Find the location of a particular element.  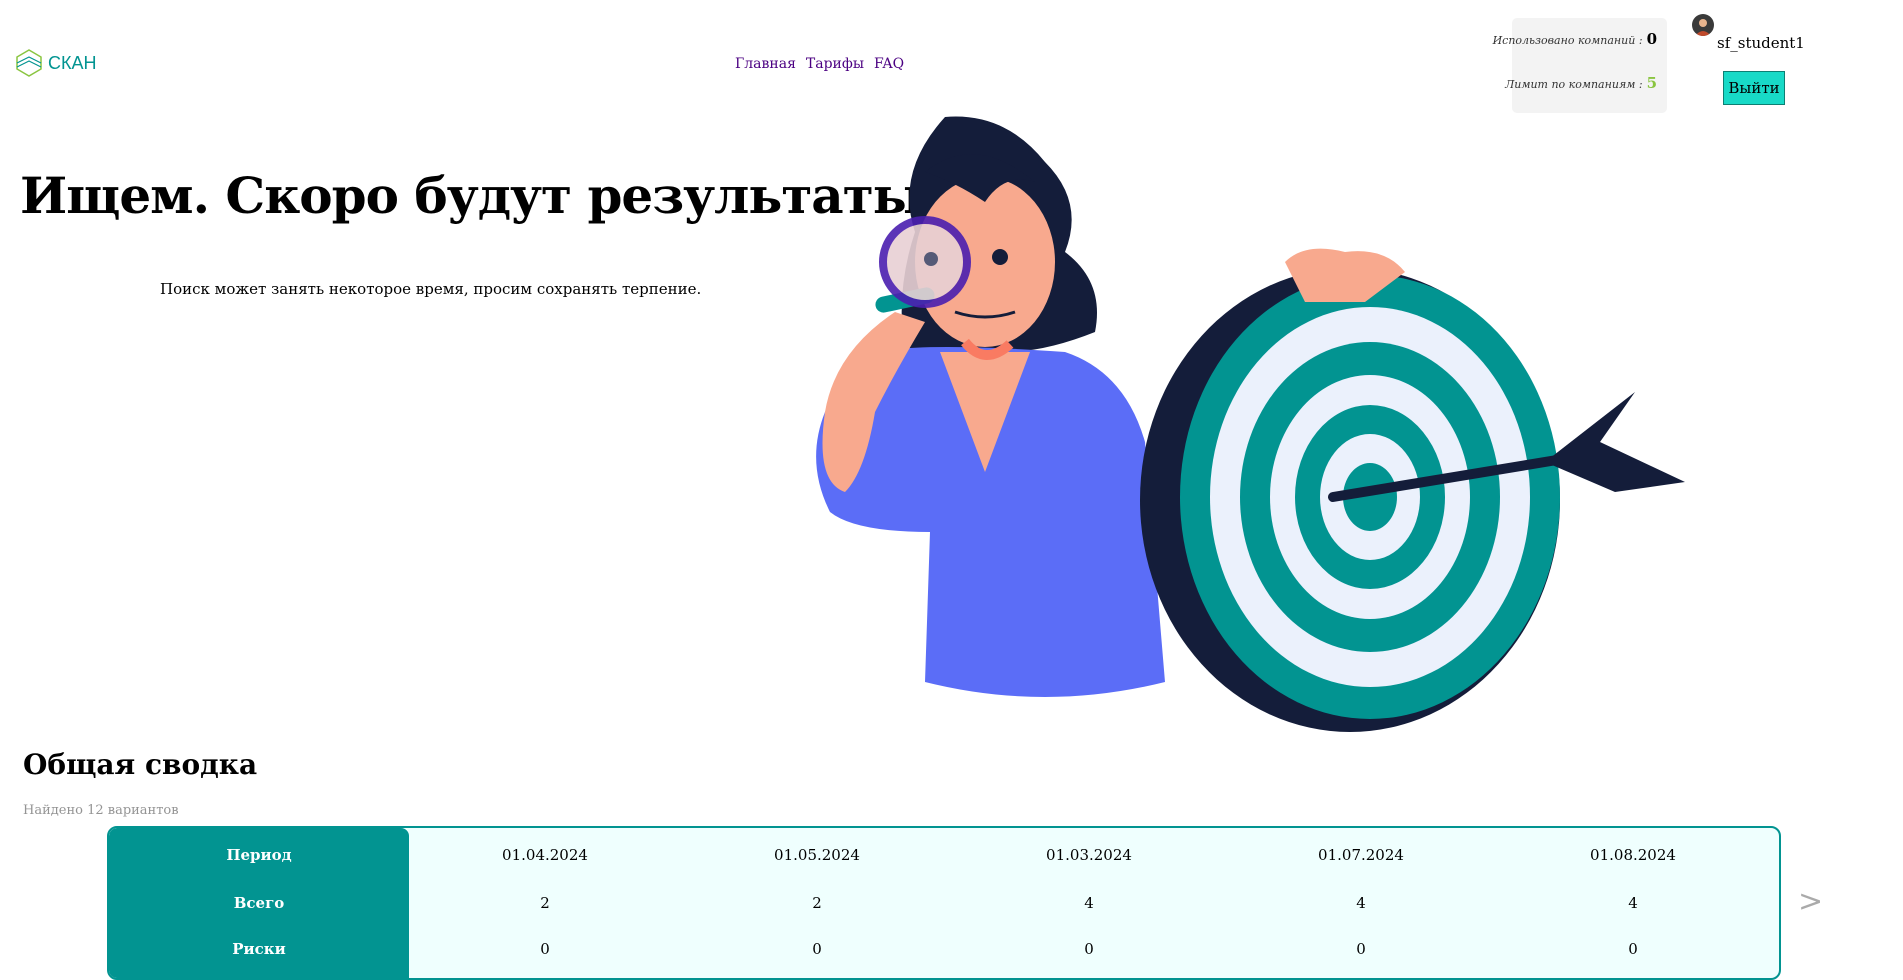

cell-period: 01.03.2024 is located at coordinates (1089, 855).